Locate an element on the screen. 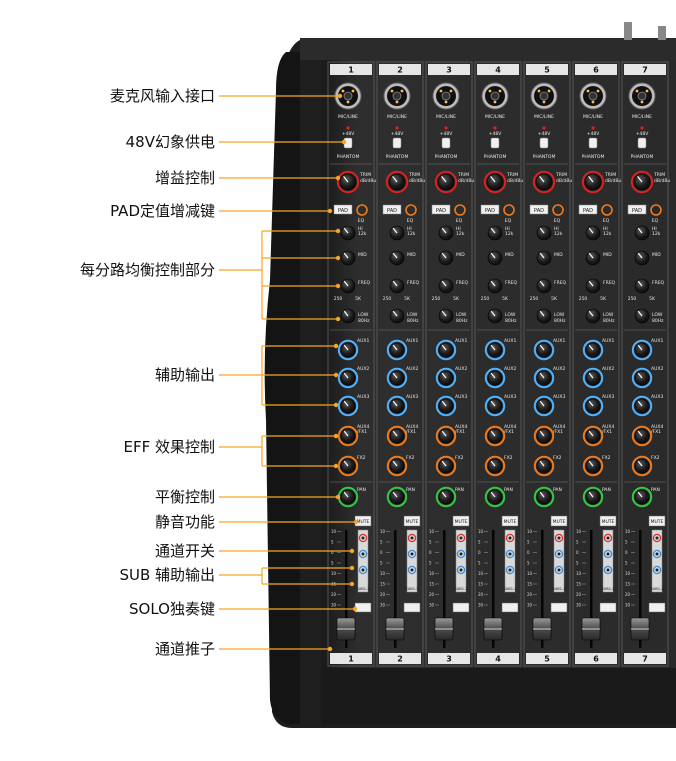 The width and height of the screenshot is (676, 761). pad-label: PAD is located at coordinates (637, 211).